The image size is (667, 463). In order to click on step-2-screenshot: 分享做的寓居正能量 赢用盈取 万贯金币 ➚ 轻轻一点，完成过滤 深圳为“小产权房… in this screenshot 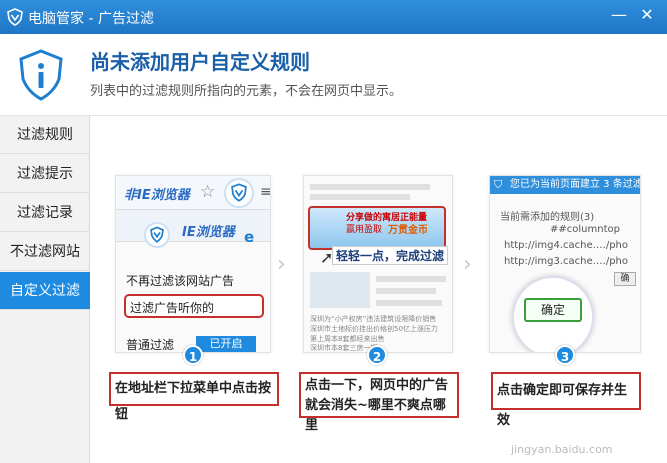, I will do `click(378, 264)`.